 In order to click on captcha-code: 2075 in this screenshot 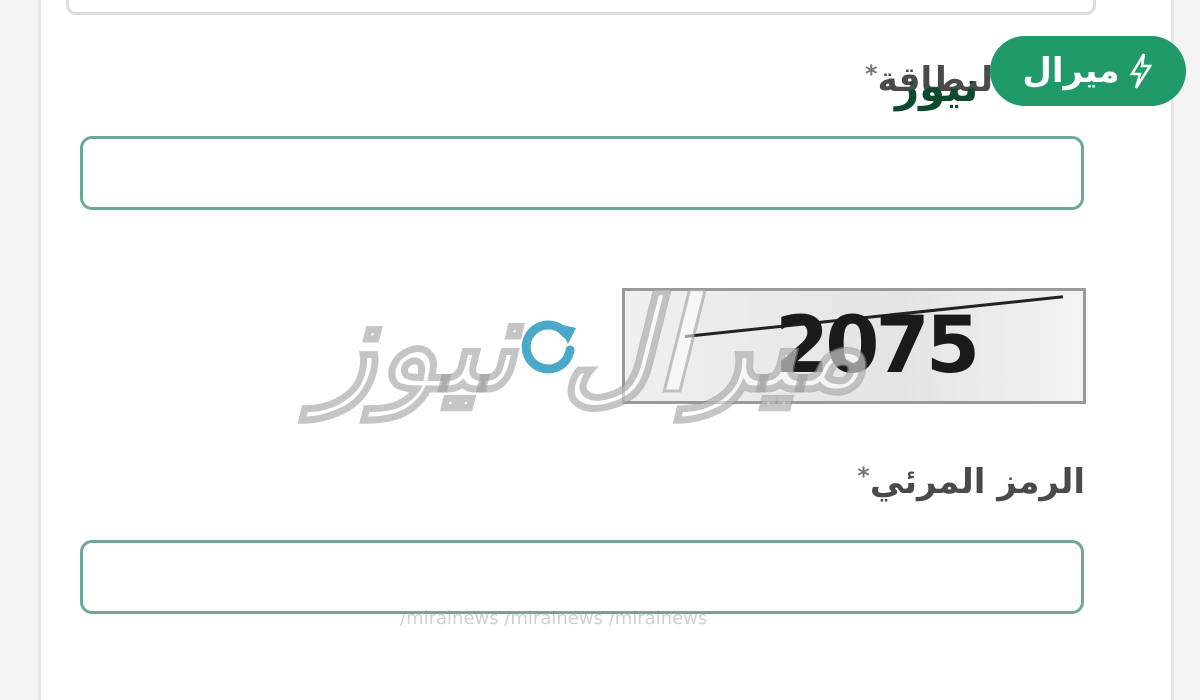, I will do `click(877, 346)`.